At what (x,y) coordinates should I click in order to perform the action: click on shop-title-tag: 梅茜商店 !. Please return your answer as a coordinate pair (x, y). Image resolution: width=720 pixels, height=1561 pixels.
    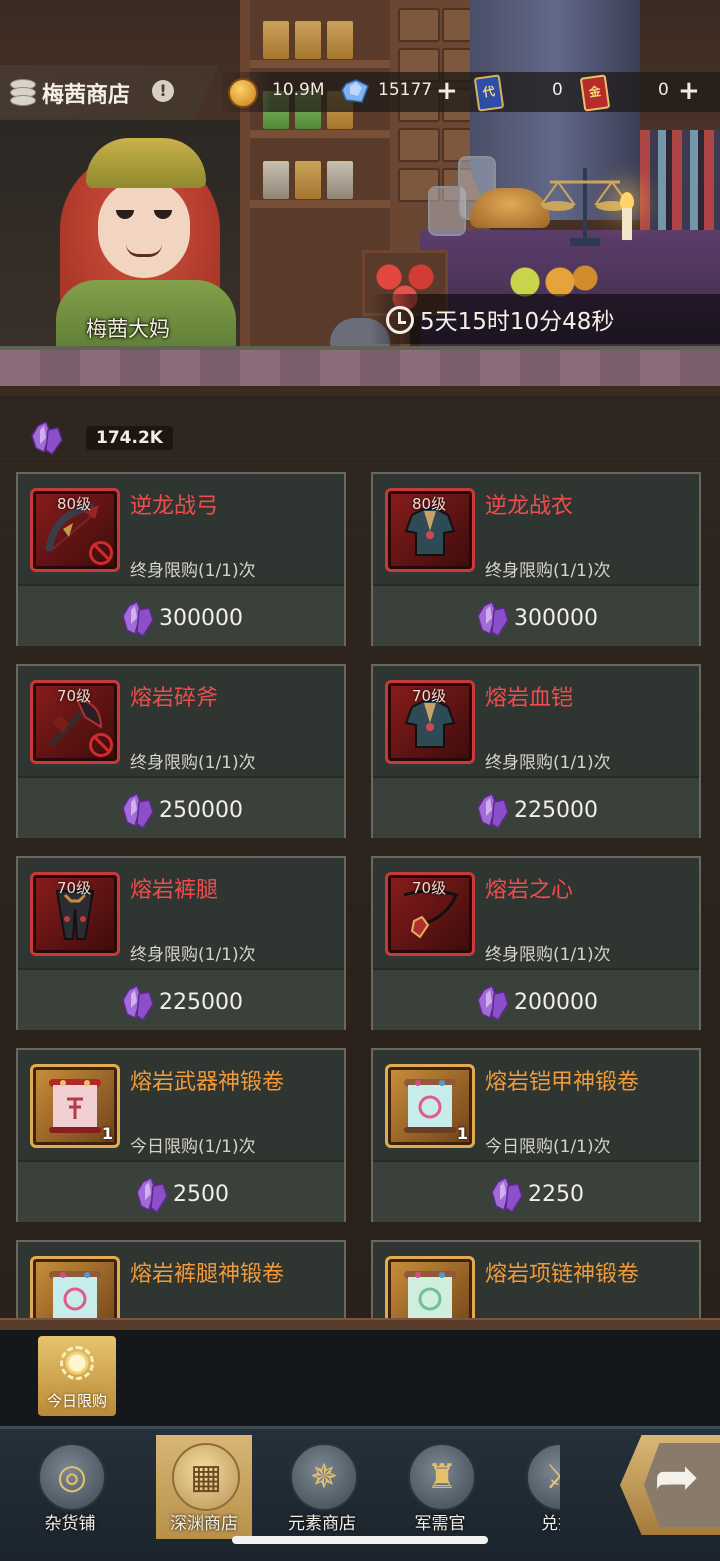
    Looking at the image, I should click on (110, 92).